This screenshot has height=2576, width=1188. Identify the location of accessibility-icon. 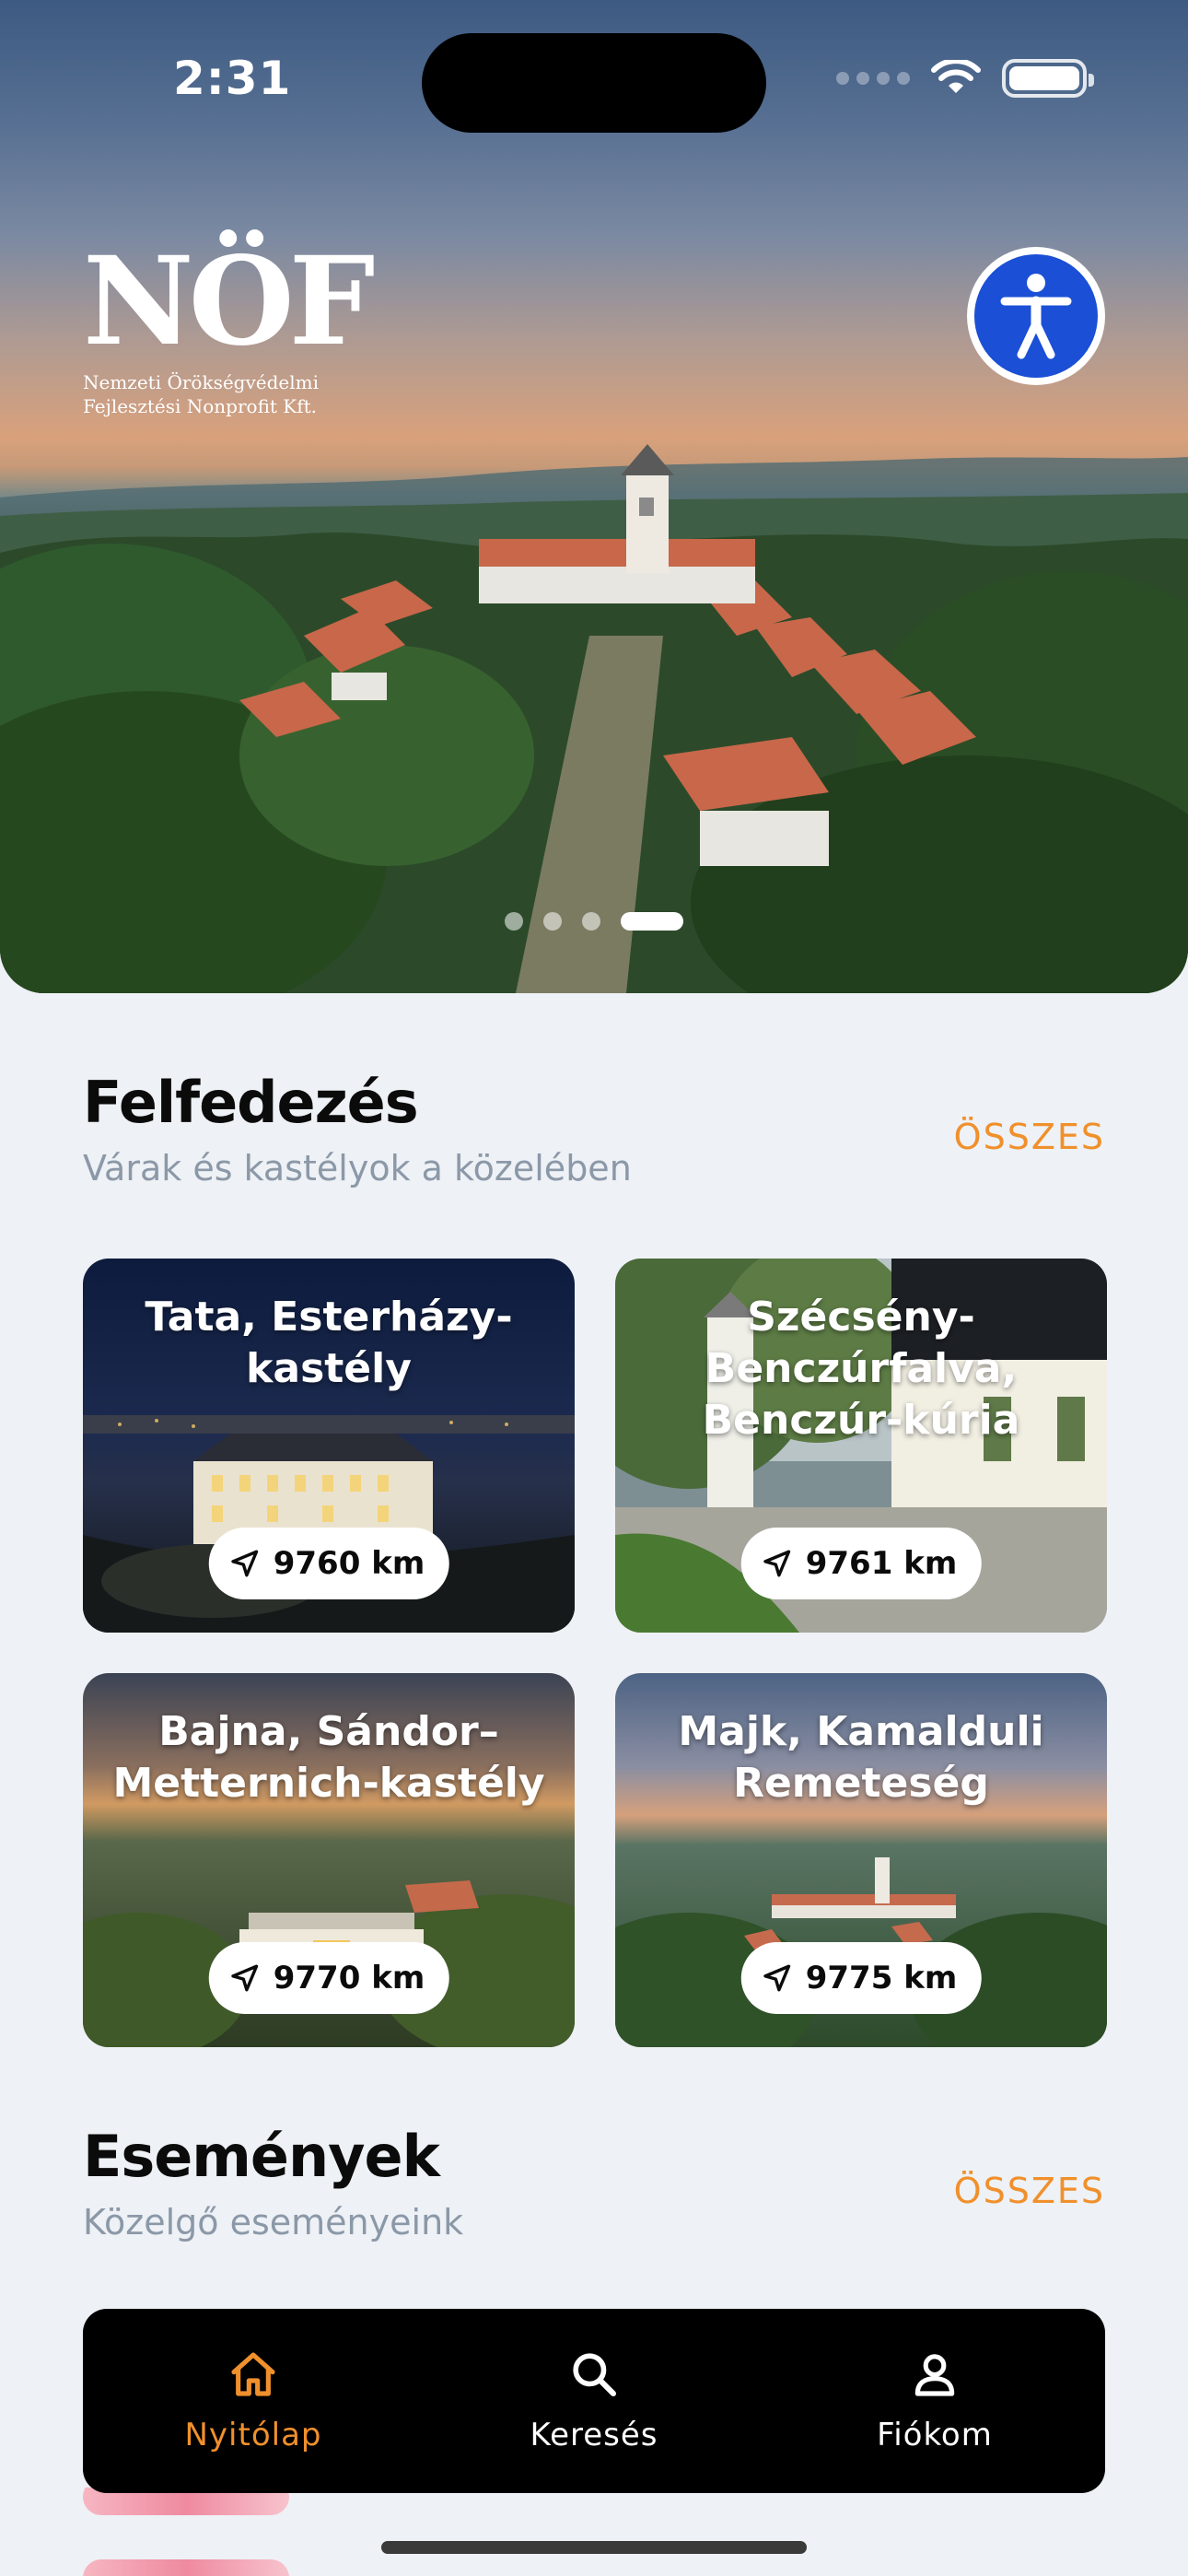
(1036, 316).